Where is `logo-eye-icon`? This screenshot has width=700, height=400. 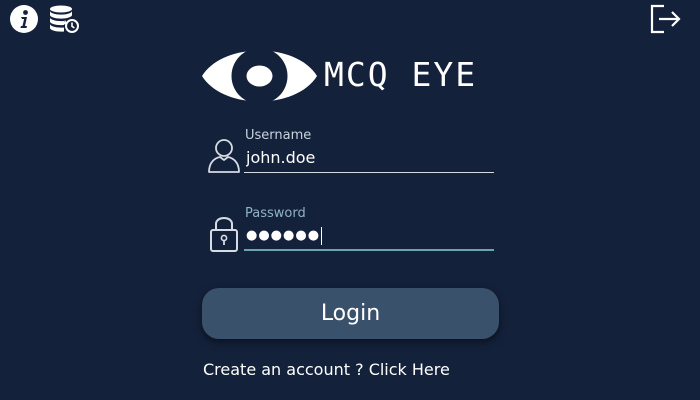 logo-eye-icon is located at coordinates (259, 76).